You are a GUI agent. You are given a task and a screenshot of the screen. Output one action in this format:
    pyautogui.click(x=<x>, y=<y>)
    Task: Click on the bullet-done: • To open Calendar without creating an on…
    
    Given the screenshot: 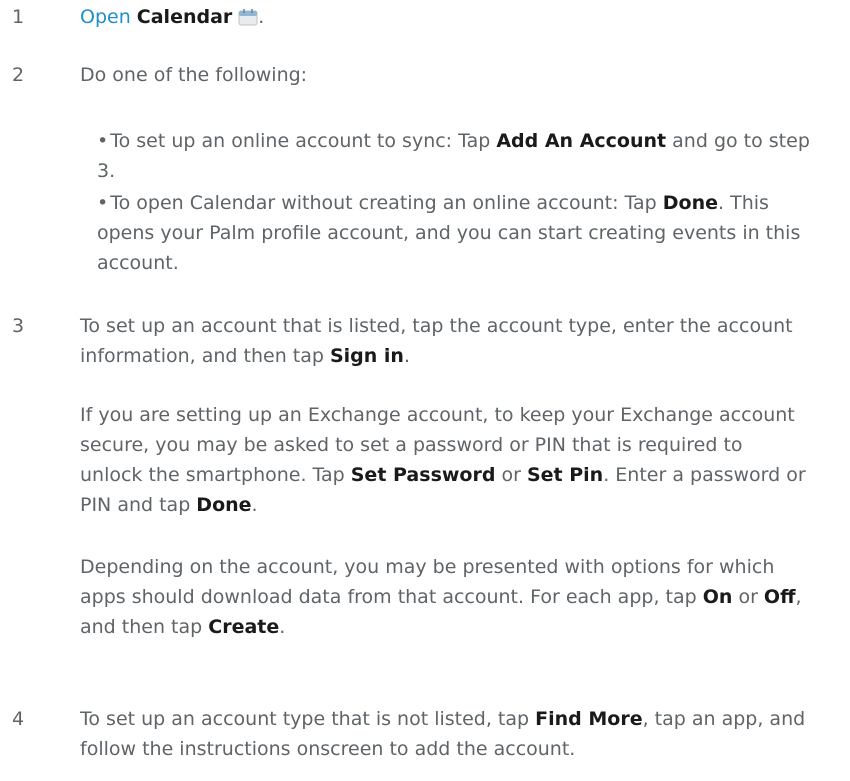 What is the action you would take?
    pyautogui.click(x=456, y=233)
    